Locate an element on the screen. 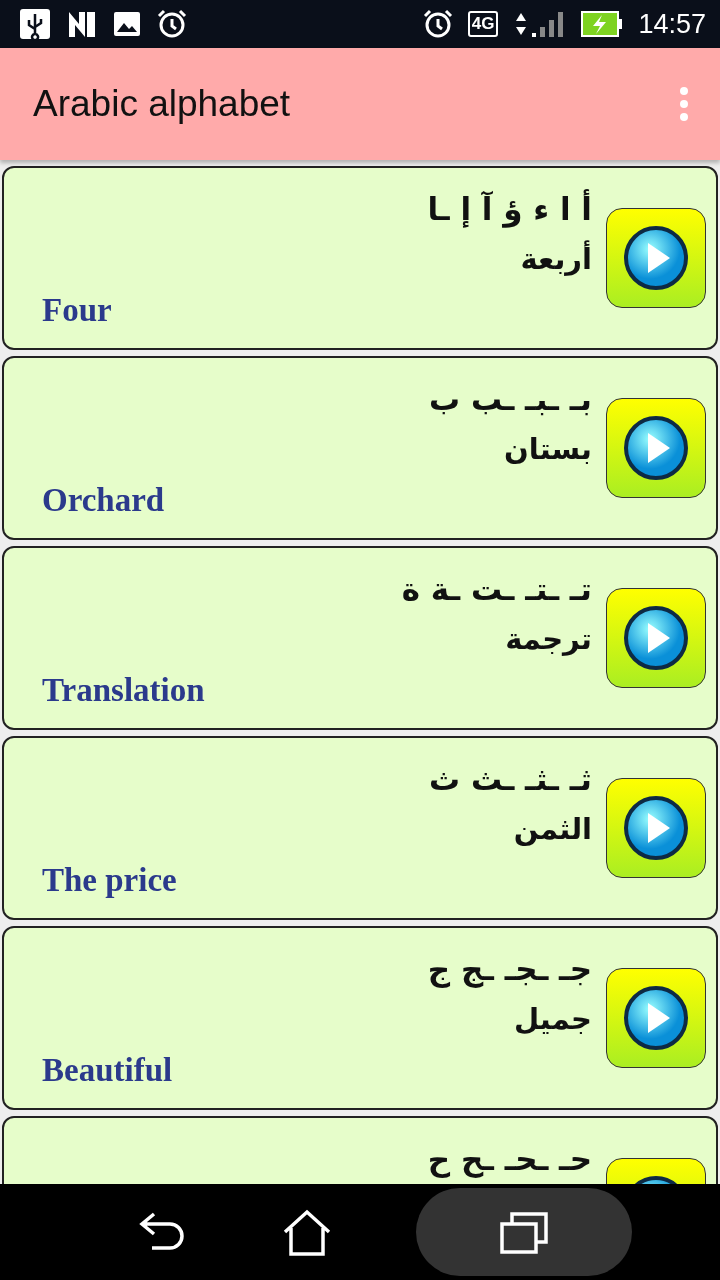 The width and height of the screenshot is (720, 1280). letter-forms: أ ا ء ؤ آ إ ـا is located at coordinates (509, 209).